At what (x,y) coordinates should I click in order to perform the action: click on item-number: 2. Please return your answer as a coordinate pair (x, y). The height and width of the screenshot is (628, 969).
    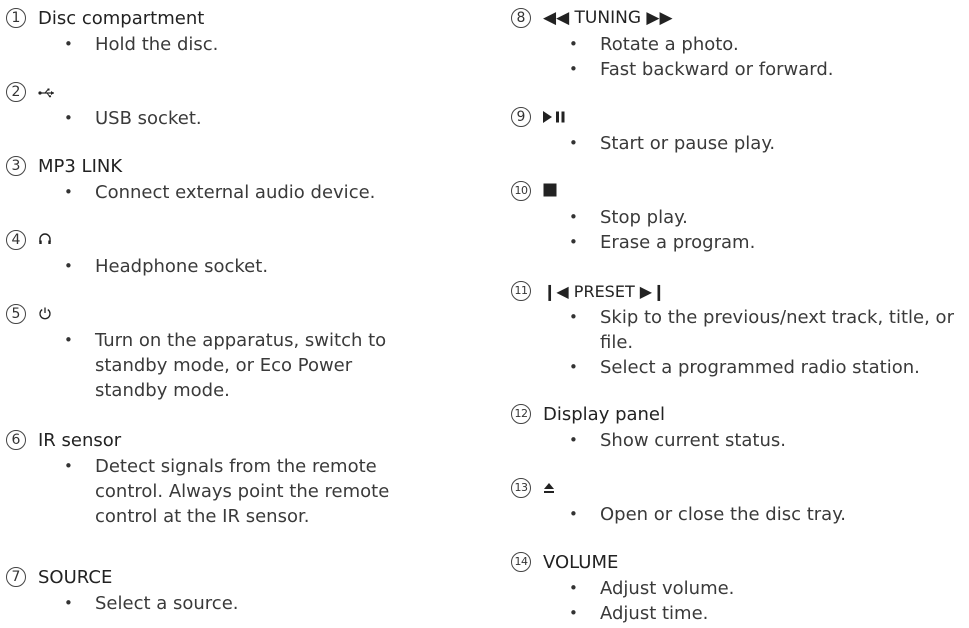
    Looking at the image, I should click on (16, 92).